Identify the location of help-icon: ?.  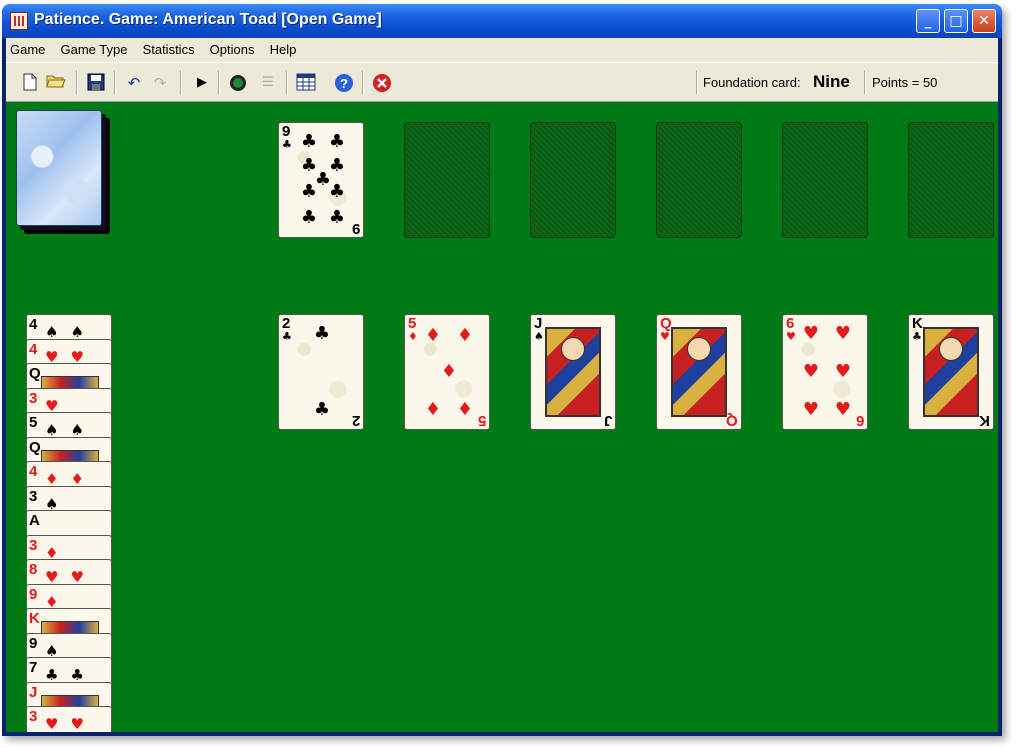
(344, 83).